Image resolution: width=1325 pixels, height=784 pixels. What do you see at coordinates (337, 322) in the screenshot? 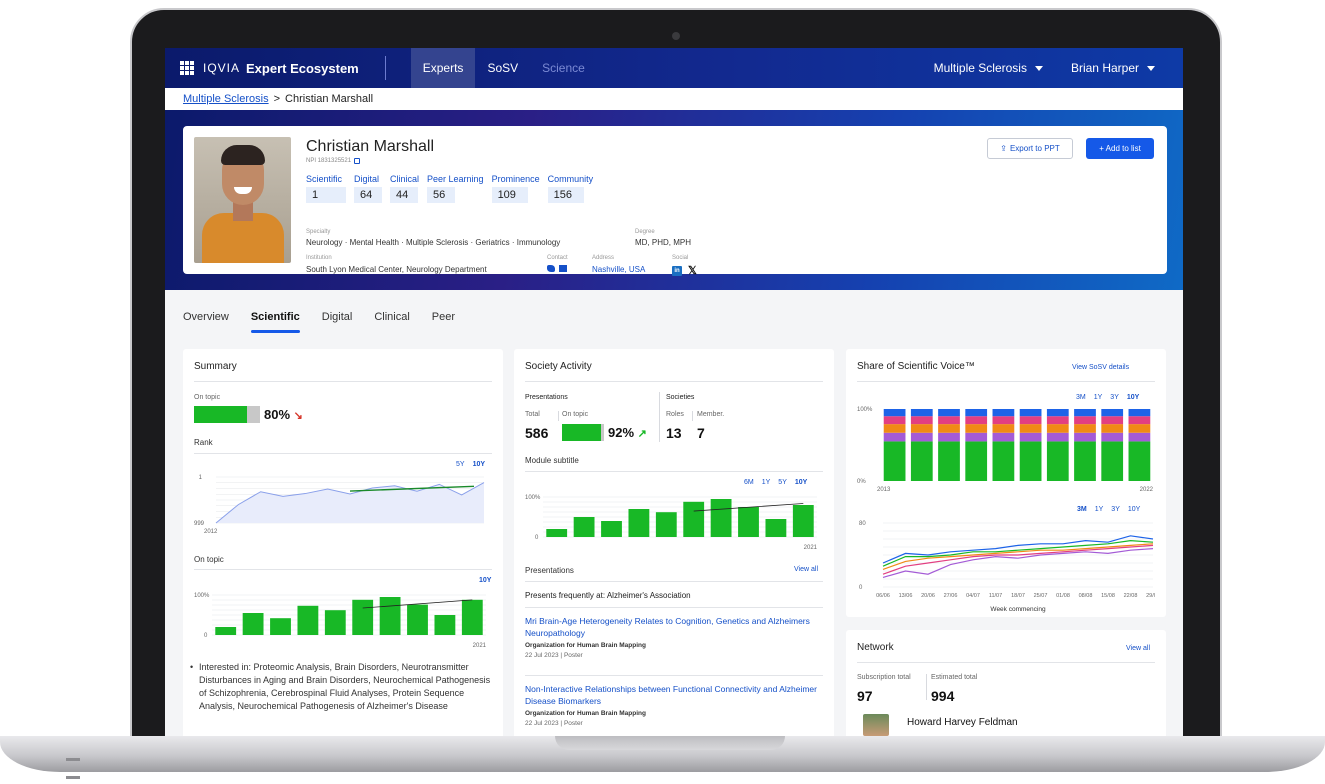
I see `tab-digital: Digital` at bounding box center [337, 322].